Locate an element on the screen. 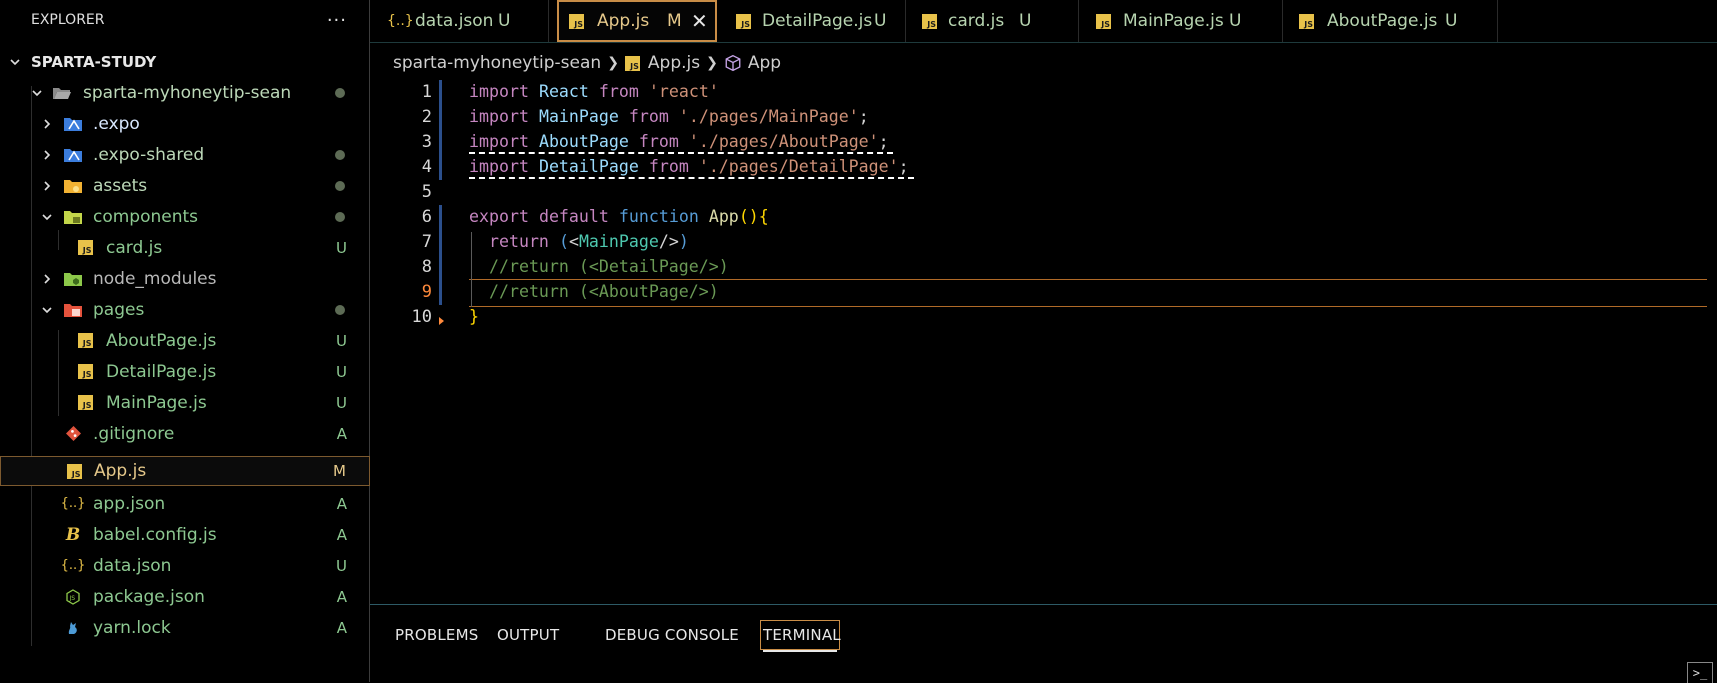 This screenshot has height=683, width=1717. tree-folder-expo-shared: .expo-shared is located at coordinates (185, 154).